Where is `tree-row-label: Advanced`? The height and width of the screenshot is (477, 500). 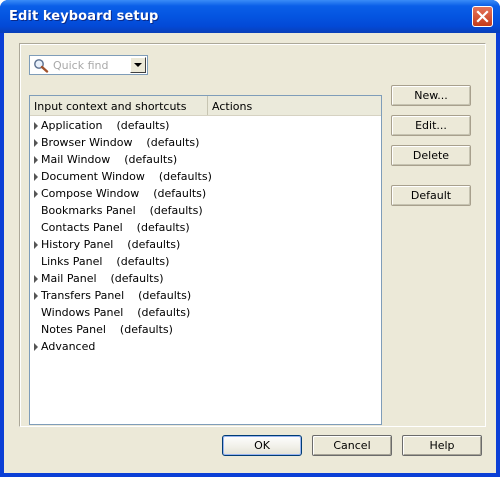 tree-row-label: Advanced is located at coordinates (68, 346).